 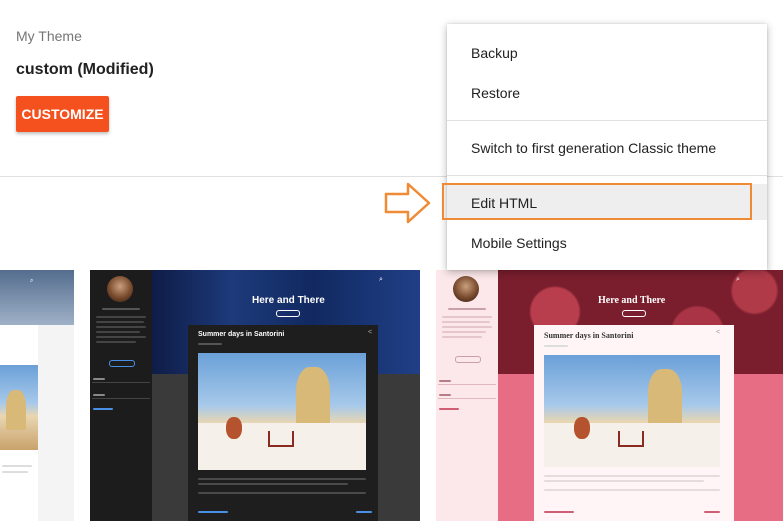 What do you see at coordinates (407, 203) in the screenshot?
I see `annotation-arrow-icon` at bounding box center [407, 203].